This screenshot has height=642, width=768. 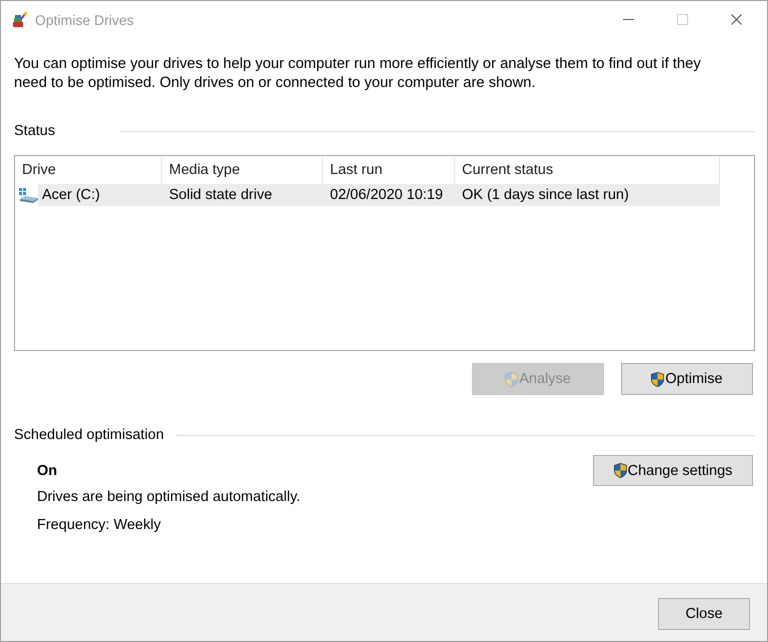 What do you see at coordinates (704, 614) in the screenshot?
I see `close-button: Close` at bounding box center [704, 614].